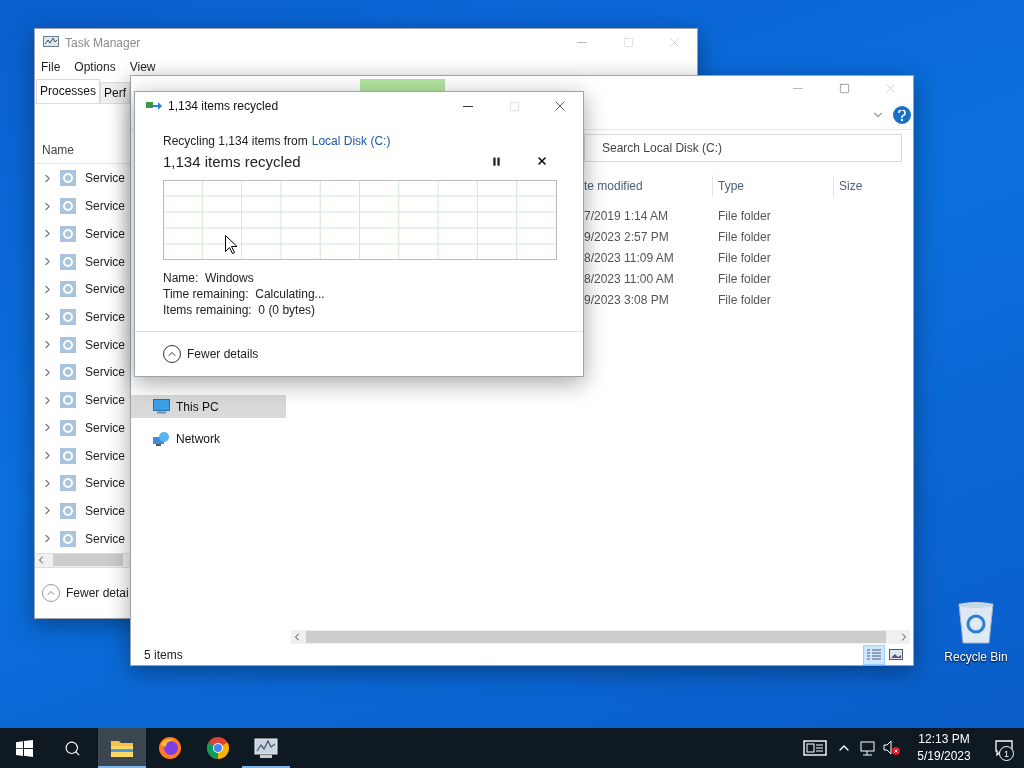  Describe the element at coordinates (351, 141) in the screenshot. I see `source-link: Local Disk (C:)` at that location.